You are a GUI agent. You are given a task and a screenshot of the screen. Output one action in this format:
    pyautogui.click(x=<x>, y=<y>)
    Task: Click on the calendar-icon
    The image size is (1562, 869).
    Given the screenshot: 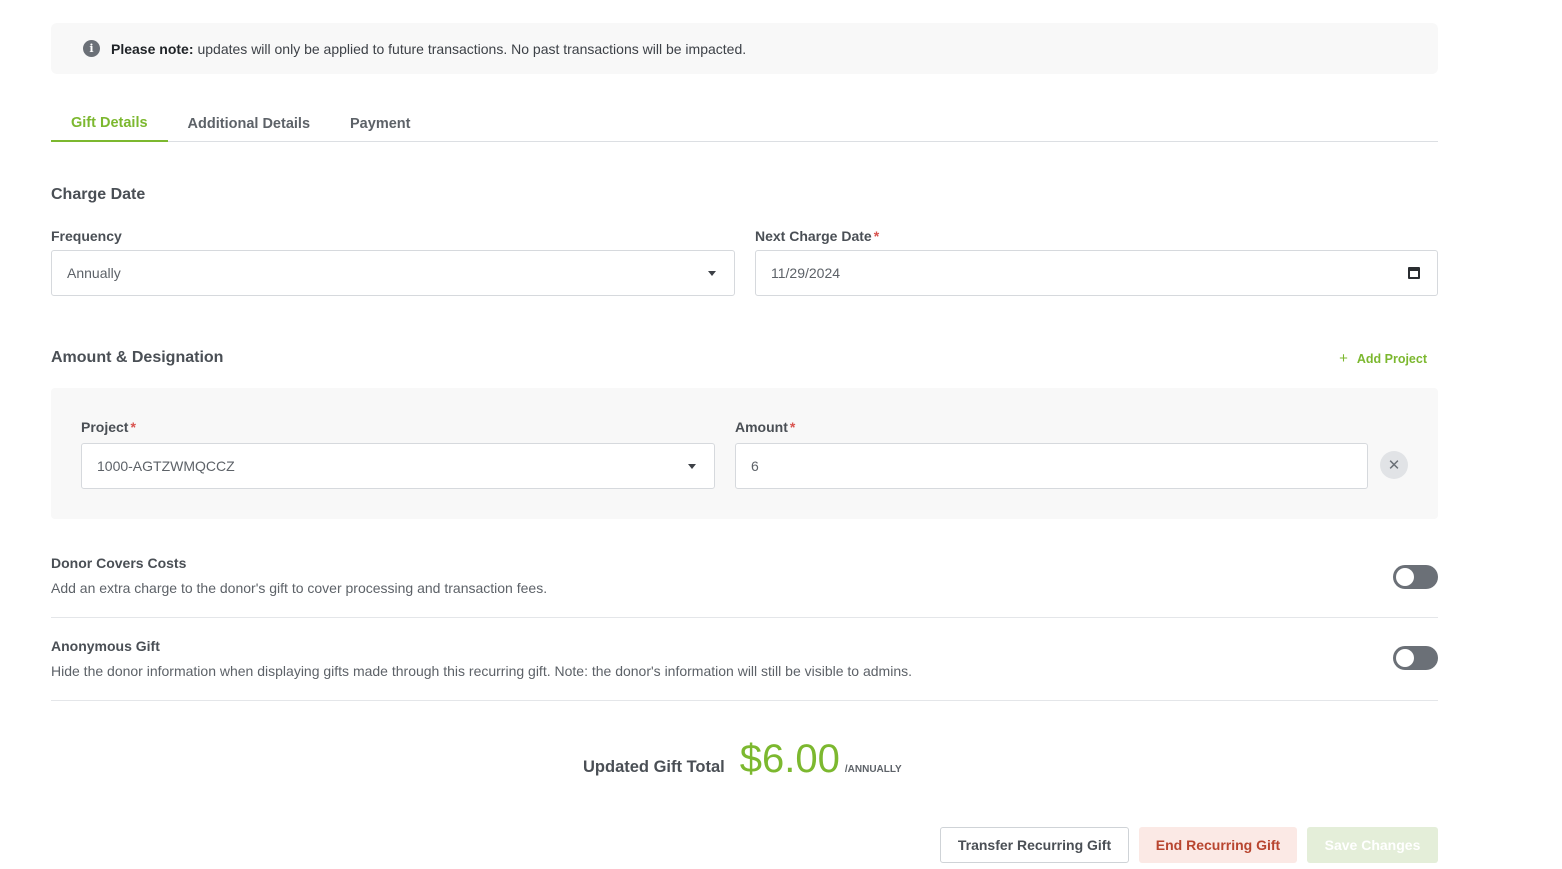 What is the action you would take?
    pyautogui.click(x=1414, y=273)
    